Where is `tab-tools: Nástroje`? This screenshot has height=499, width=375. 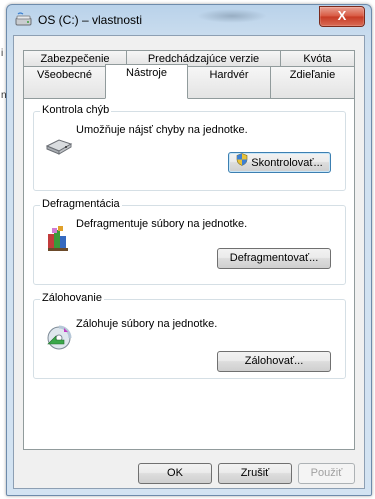 tab-tools: Nástroje is located at coordinates (146, 81).